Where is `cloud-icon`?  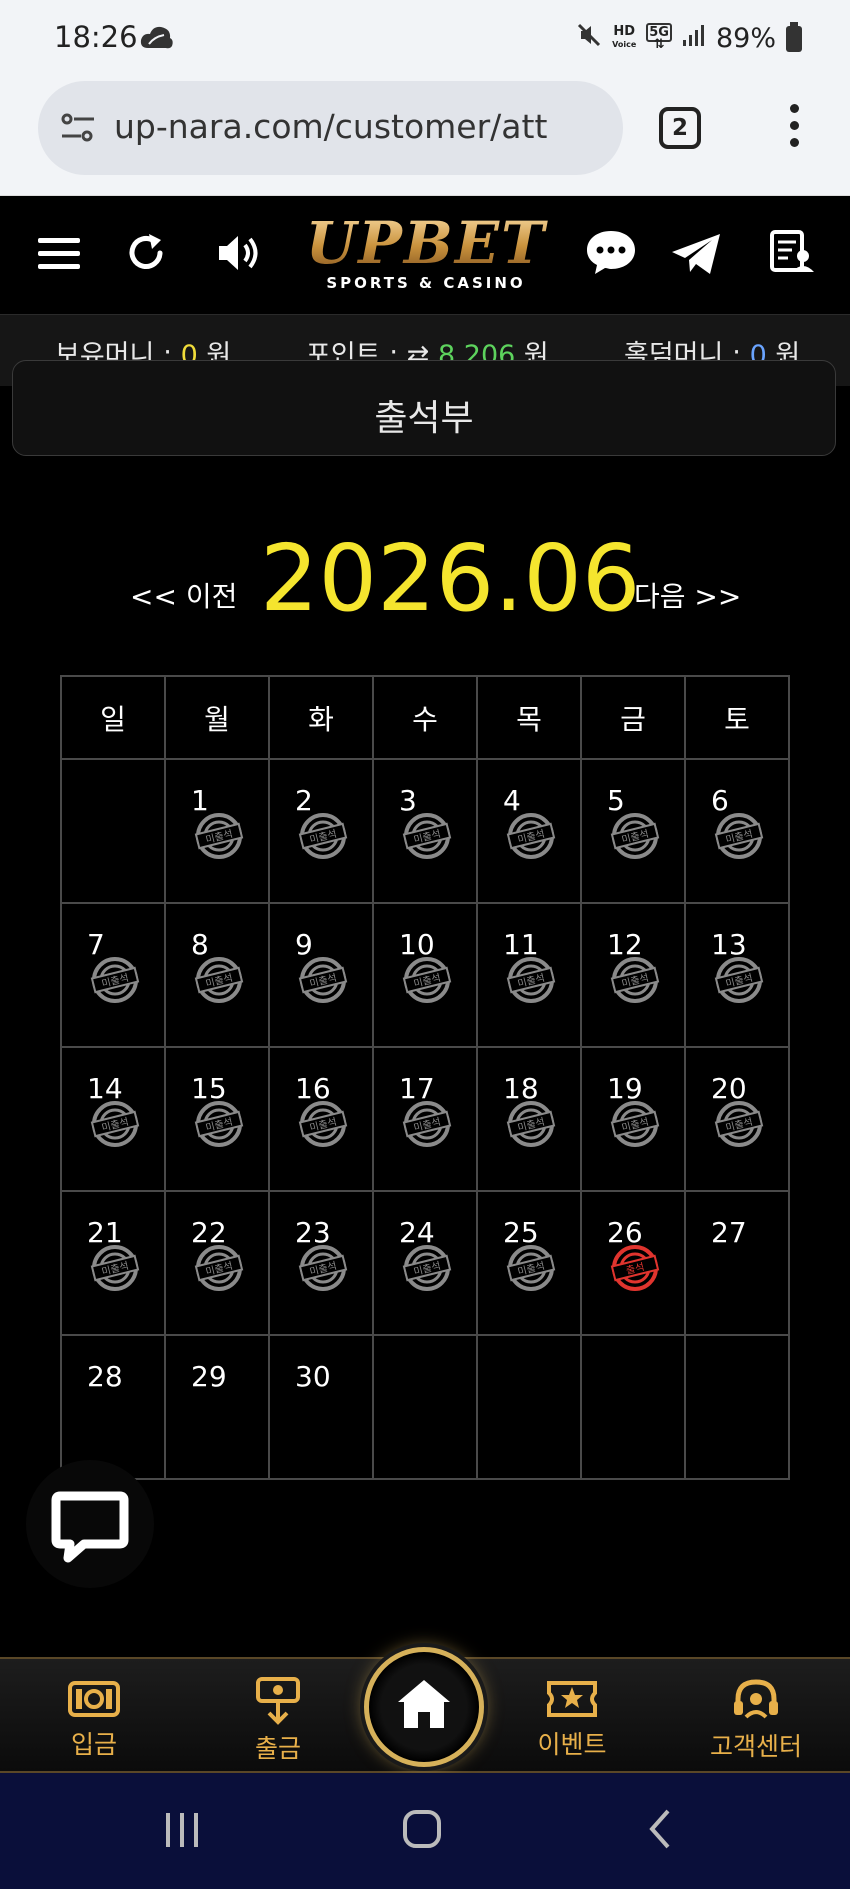 cloud-icon is located at coordinates (157, 40).